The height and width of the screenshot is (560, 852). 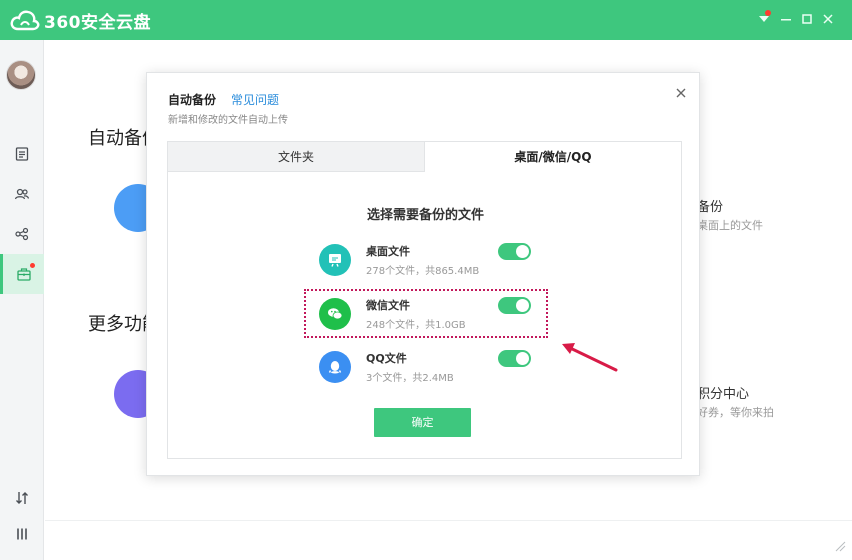 What do you see at coordinates (553, 157) in the screenshot?
I see `tab-desktop-wechat-qq: 桌面/微信/QQ` at bounding box center [553, 157].